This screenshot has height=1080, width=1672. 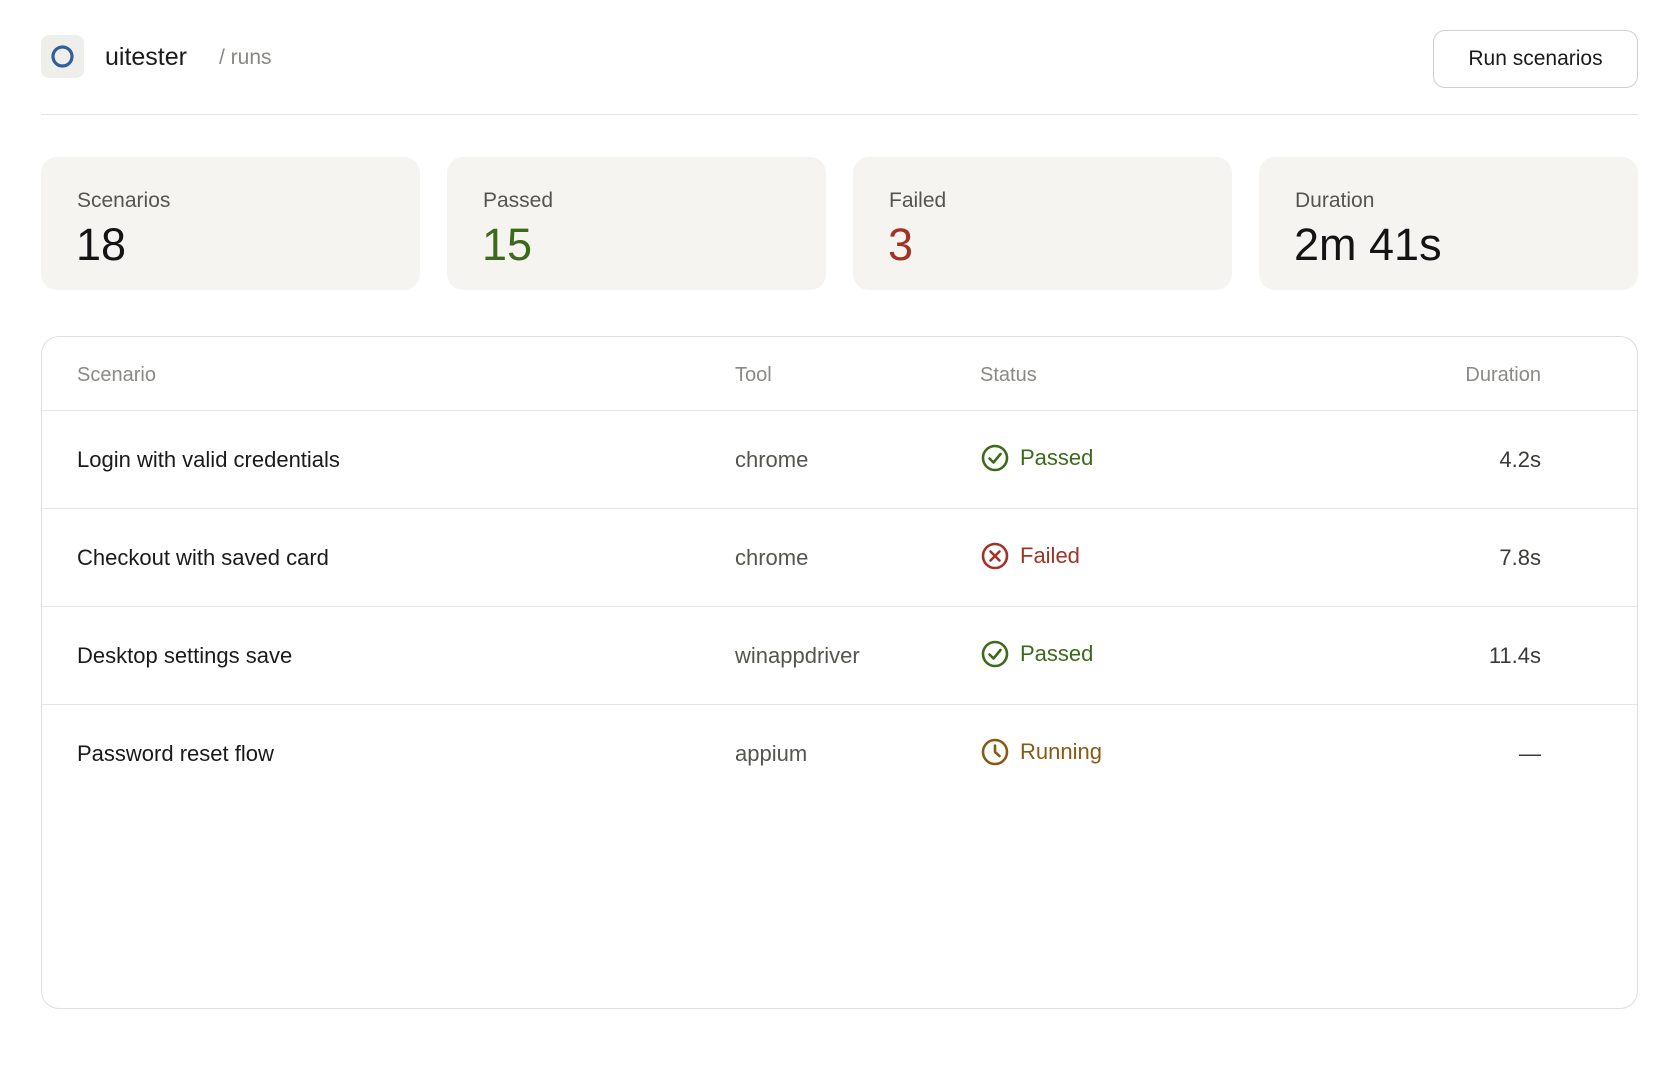 I want to click on table-row: Password reset flow appium Running —, so click(x=839, y=754).